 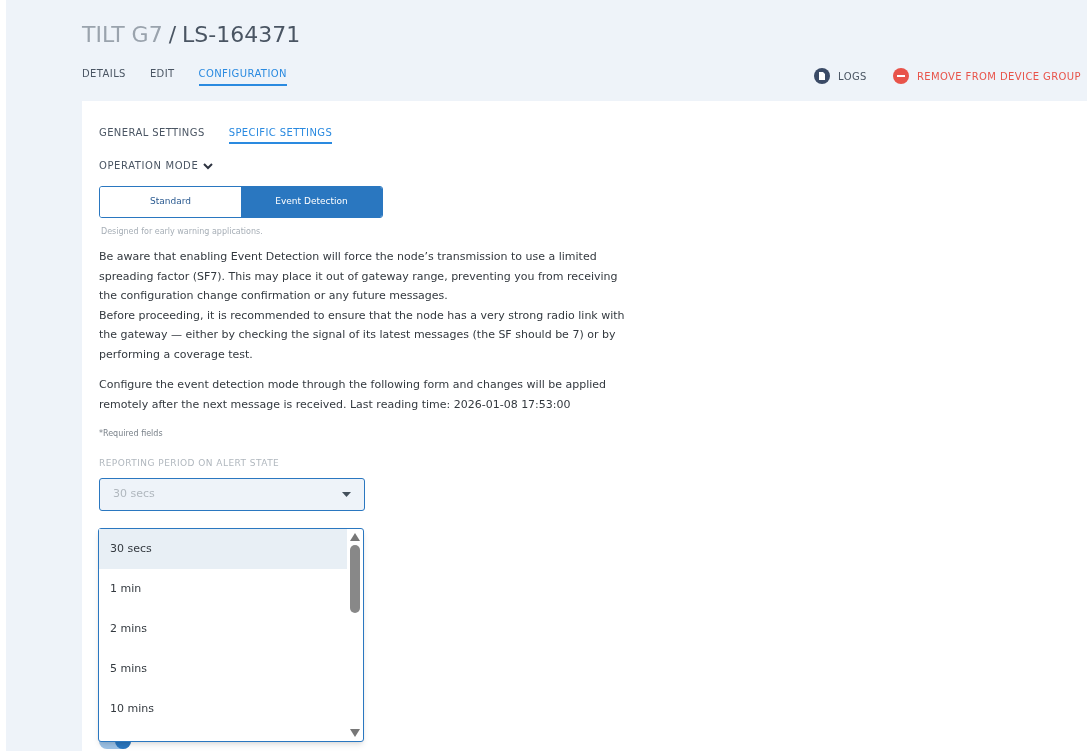 I want to click on settings-tab: GENERAL SETTINGS, so click(x=152, y=134).